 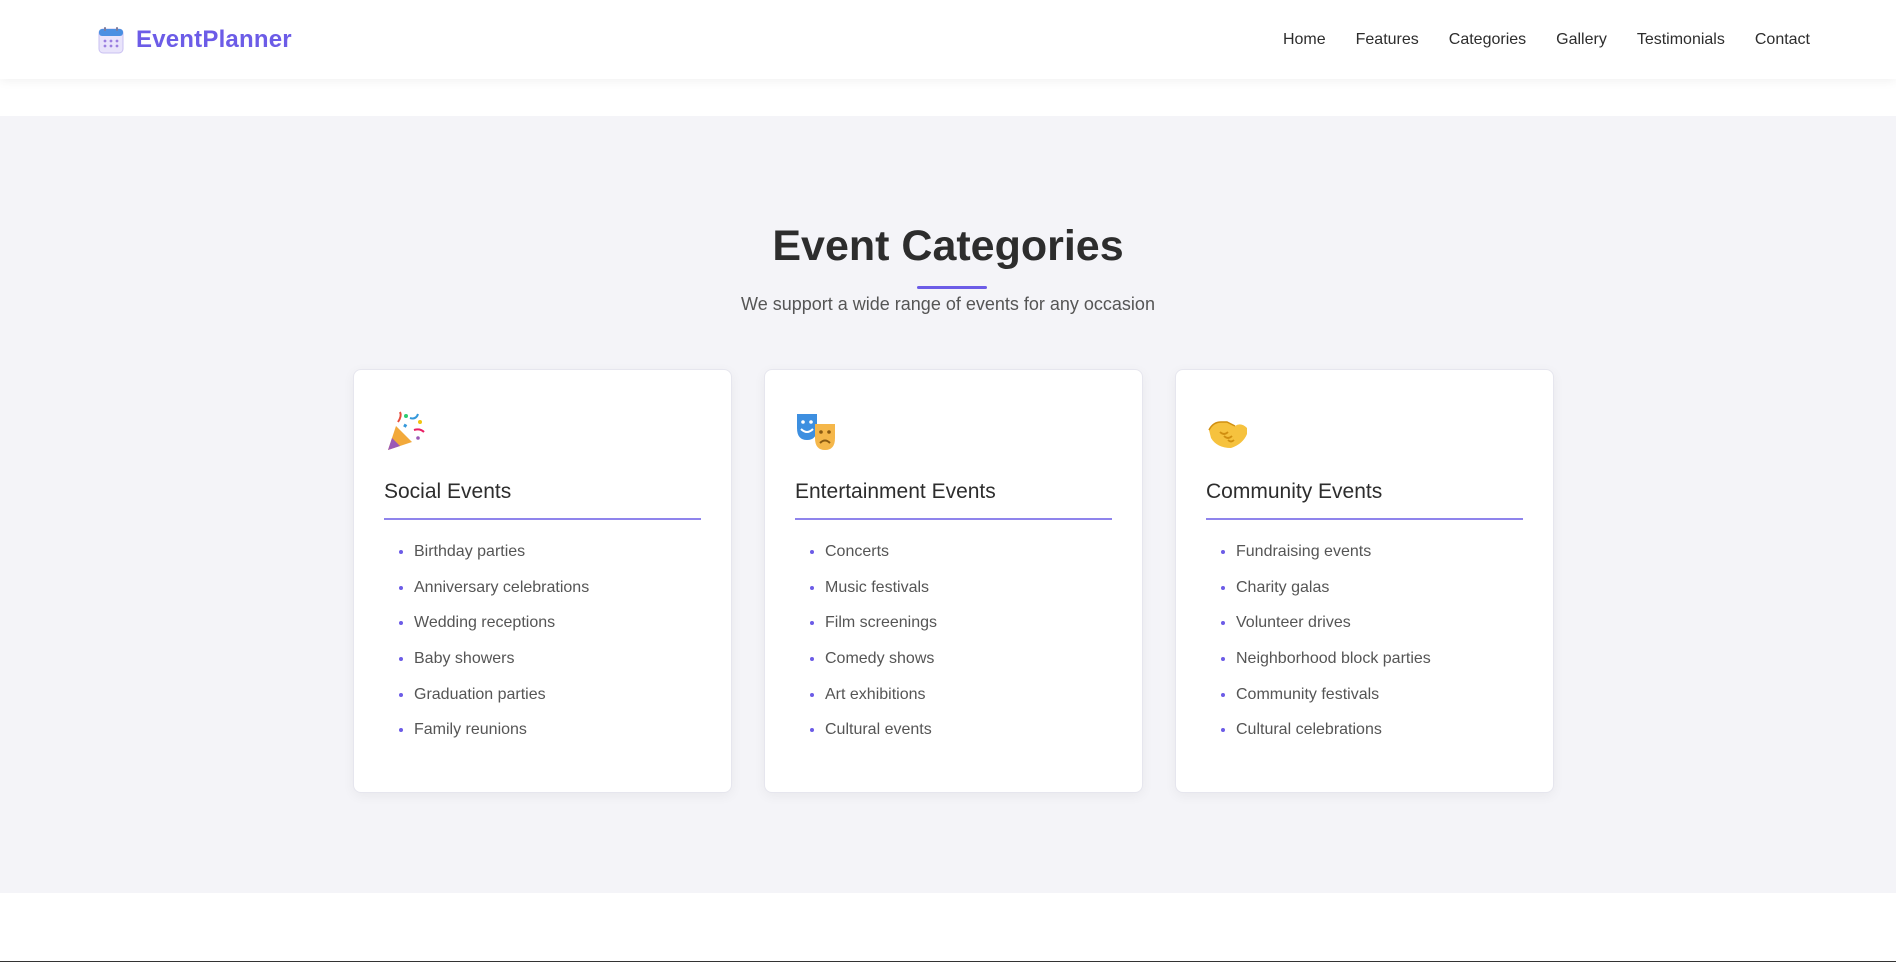 I want to click on list-item-label: Volunteer drives, so click(x=1293, y=623).